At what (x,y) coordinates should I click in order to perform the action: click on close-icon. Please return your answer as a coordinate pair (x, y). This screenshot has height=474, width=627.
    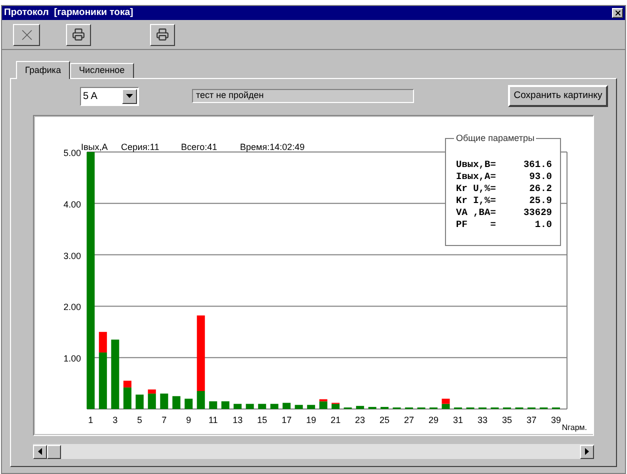
    Looking at the image, I should click on (618, 13).